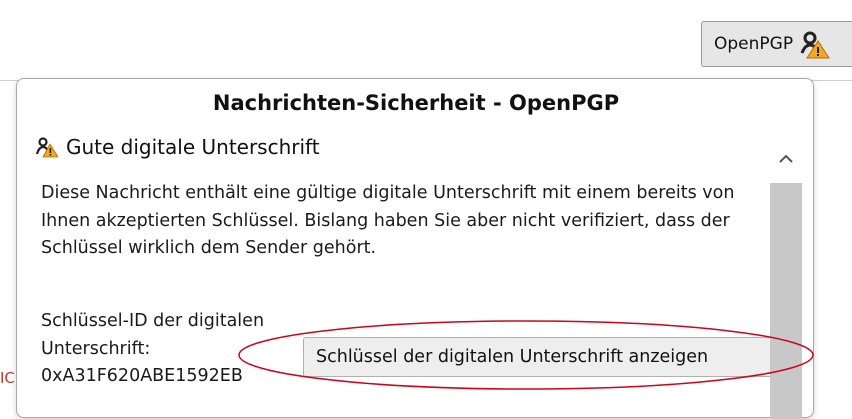 The image size is (852, 419). What do you see at coordinates (754, 44) in the screenshot?
I see `openpgp-button-label: OpenPGP` at bounding box center [754, 44].